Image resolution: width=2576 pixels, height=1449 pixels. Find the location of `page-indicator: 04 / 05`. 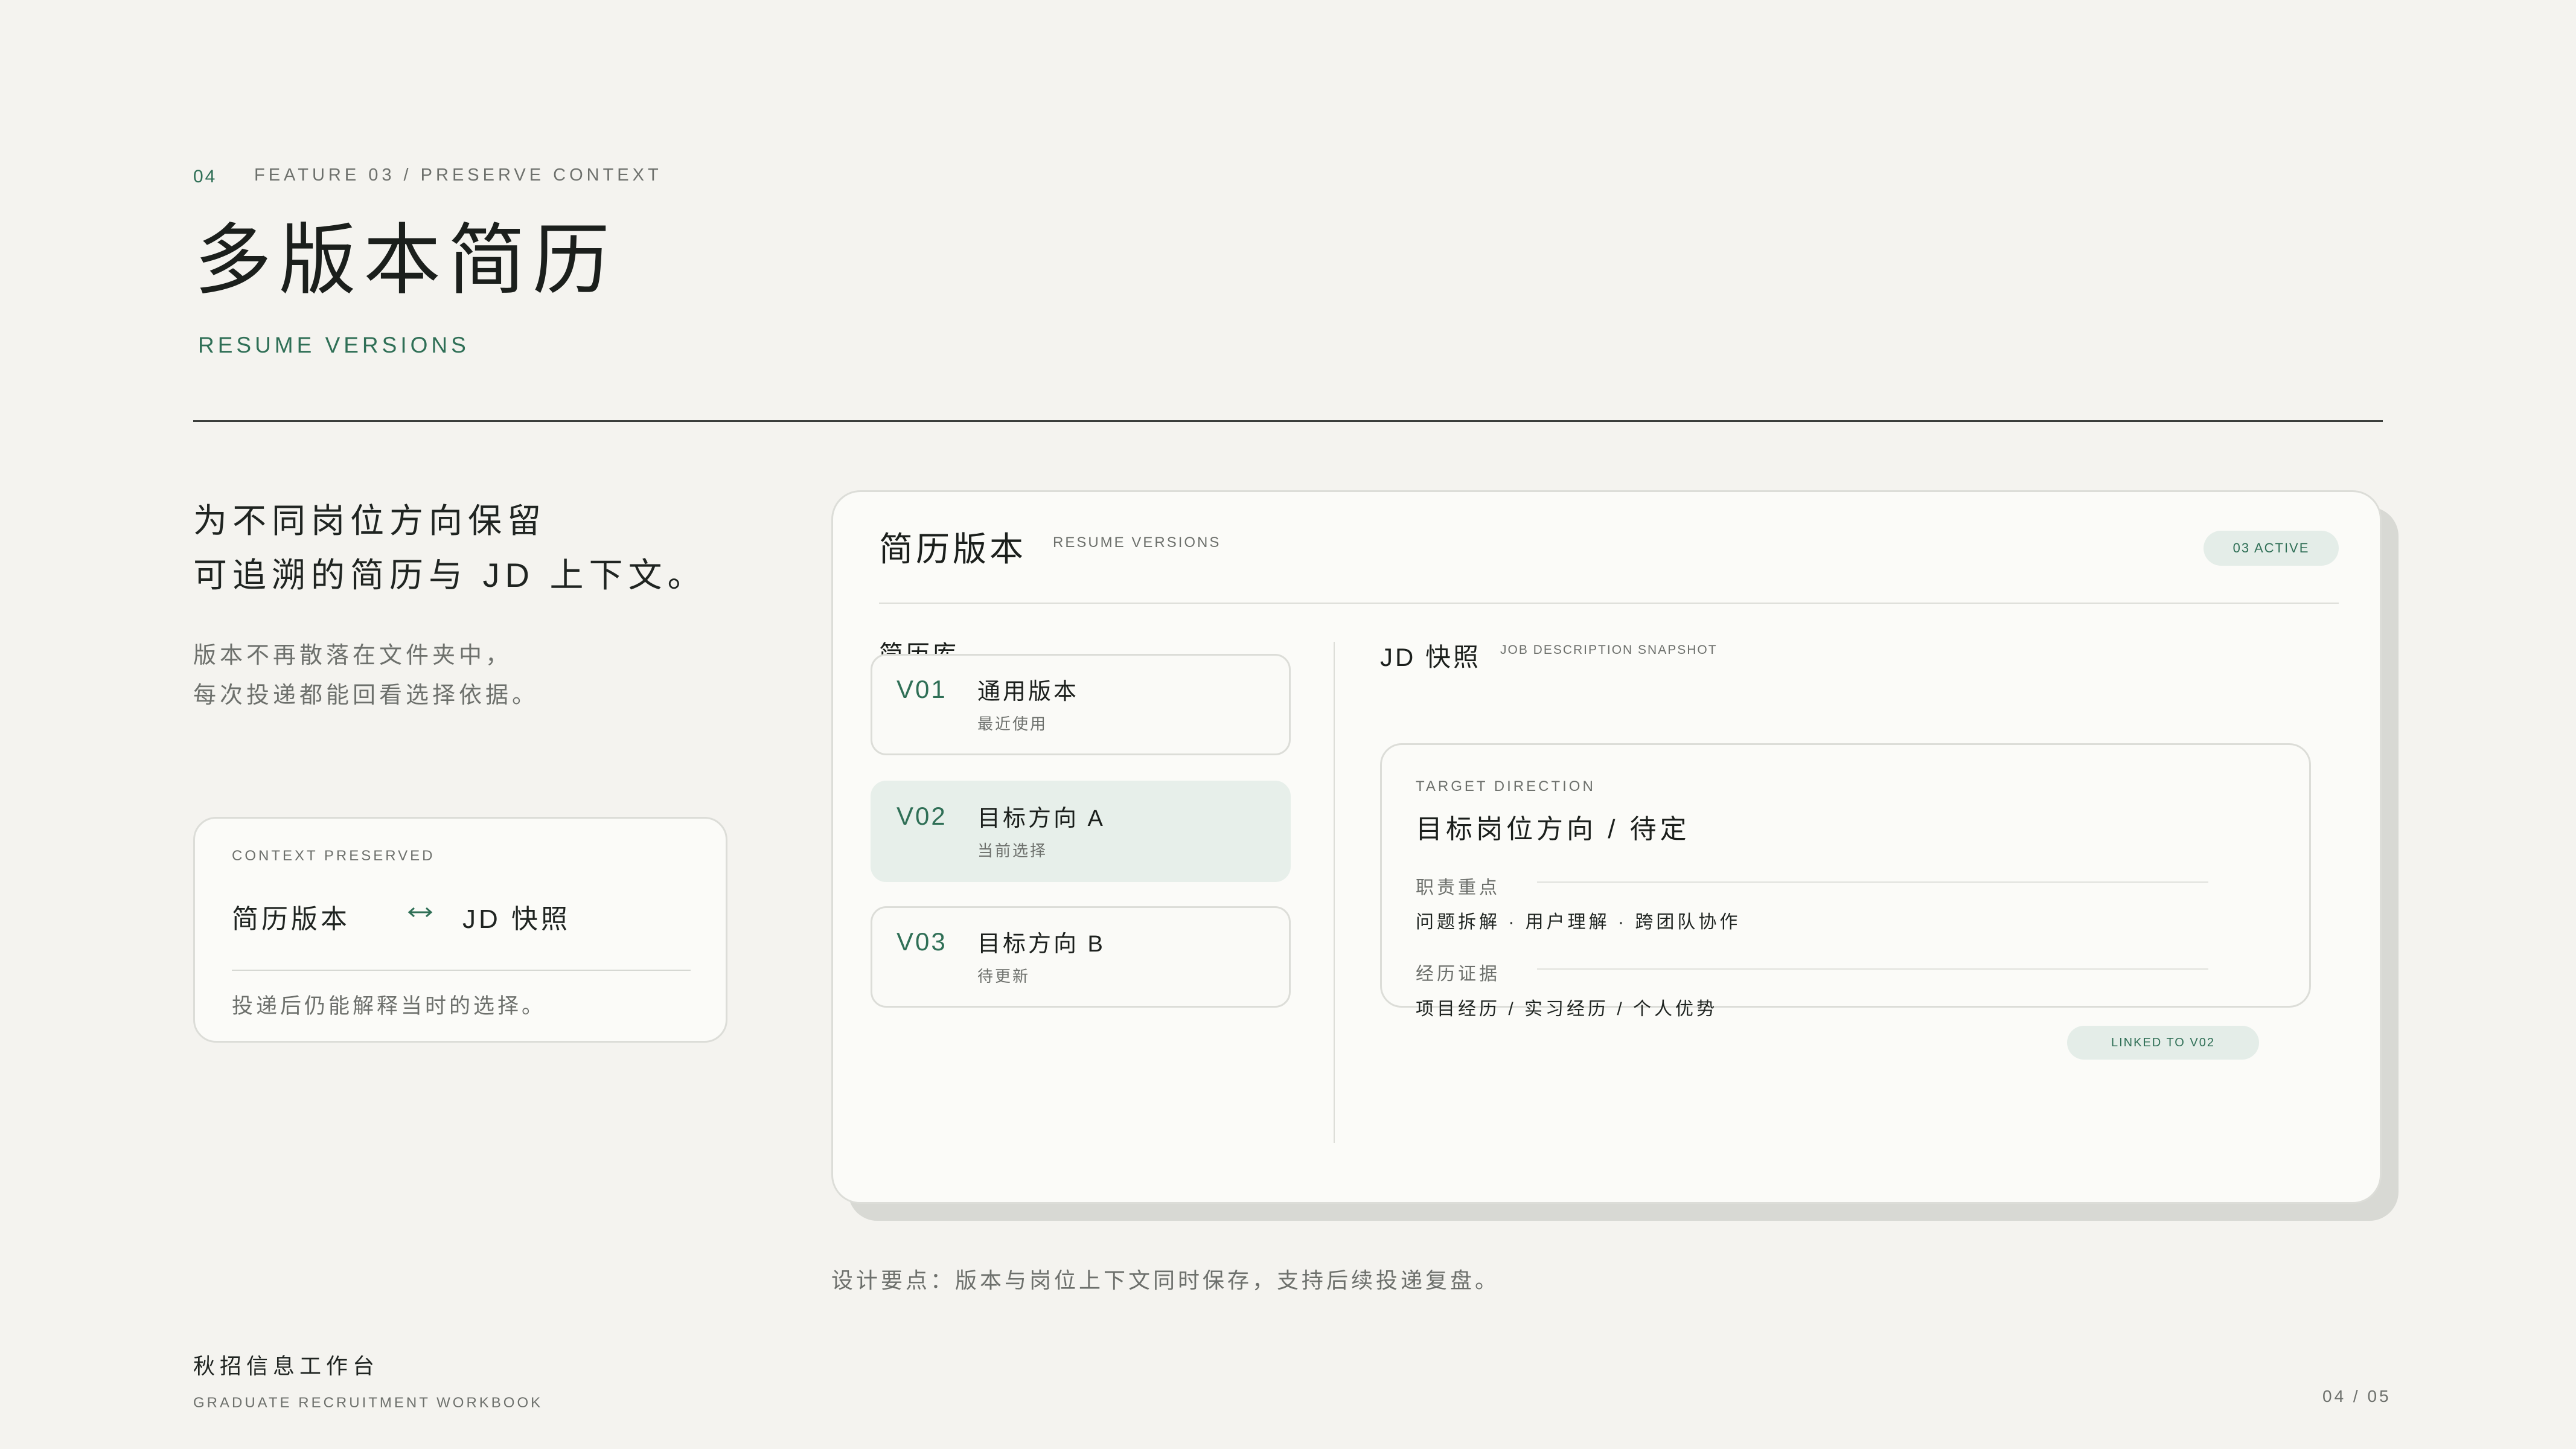

page-indicator: 04 / 05 is located at coordinates (2356, 1396).